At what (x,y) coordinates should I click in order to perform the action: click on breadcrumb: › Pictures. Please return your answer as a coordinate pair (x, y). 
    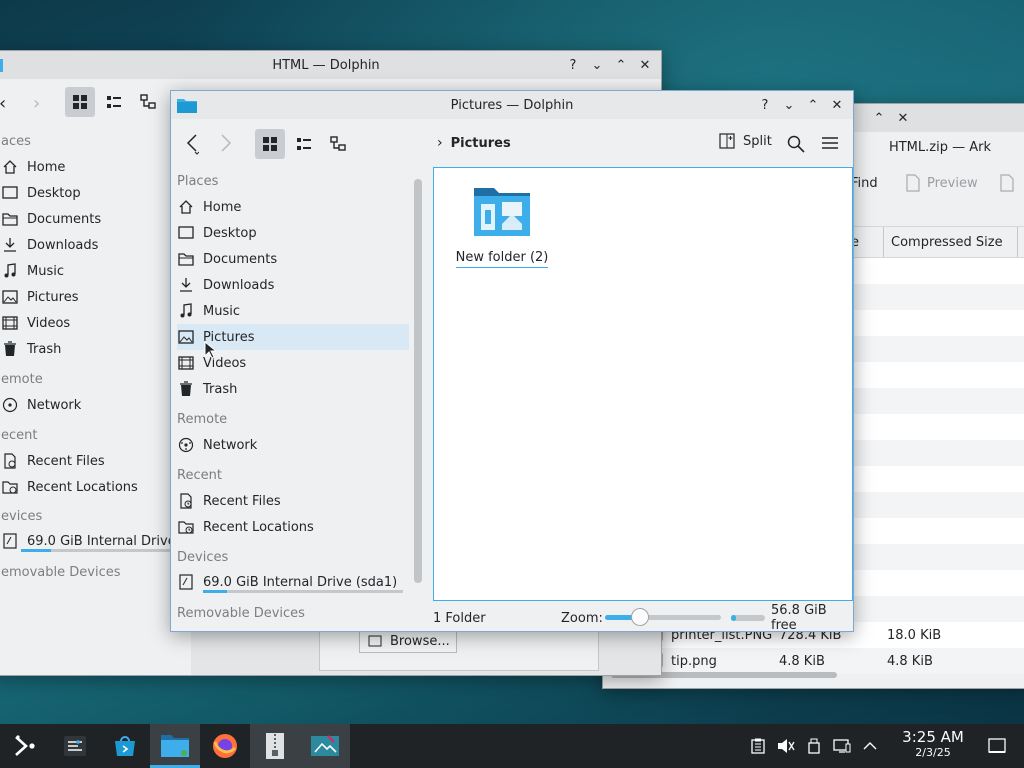
    Looking at the image, I should click on (474, 143).